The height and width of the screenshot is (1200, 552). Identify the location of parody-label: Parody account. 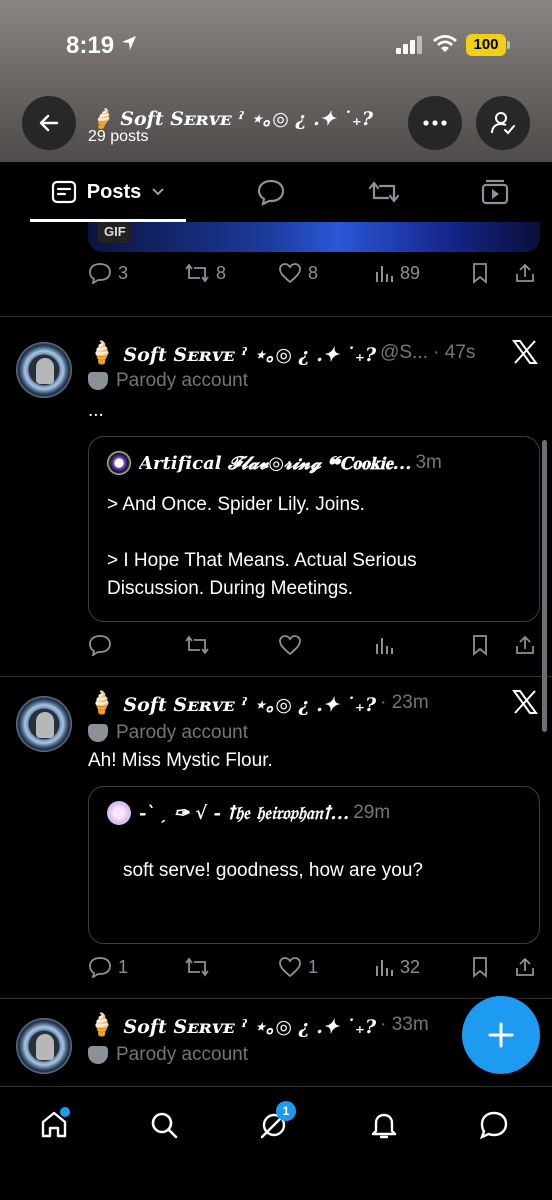
(168, 1055).